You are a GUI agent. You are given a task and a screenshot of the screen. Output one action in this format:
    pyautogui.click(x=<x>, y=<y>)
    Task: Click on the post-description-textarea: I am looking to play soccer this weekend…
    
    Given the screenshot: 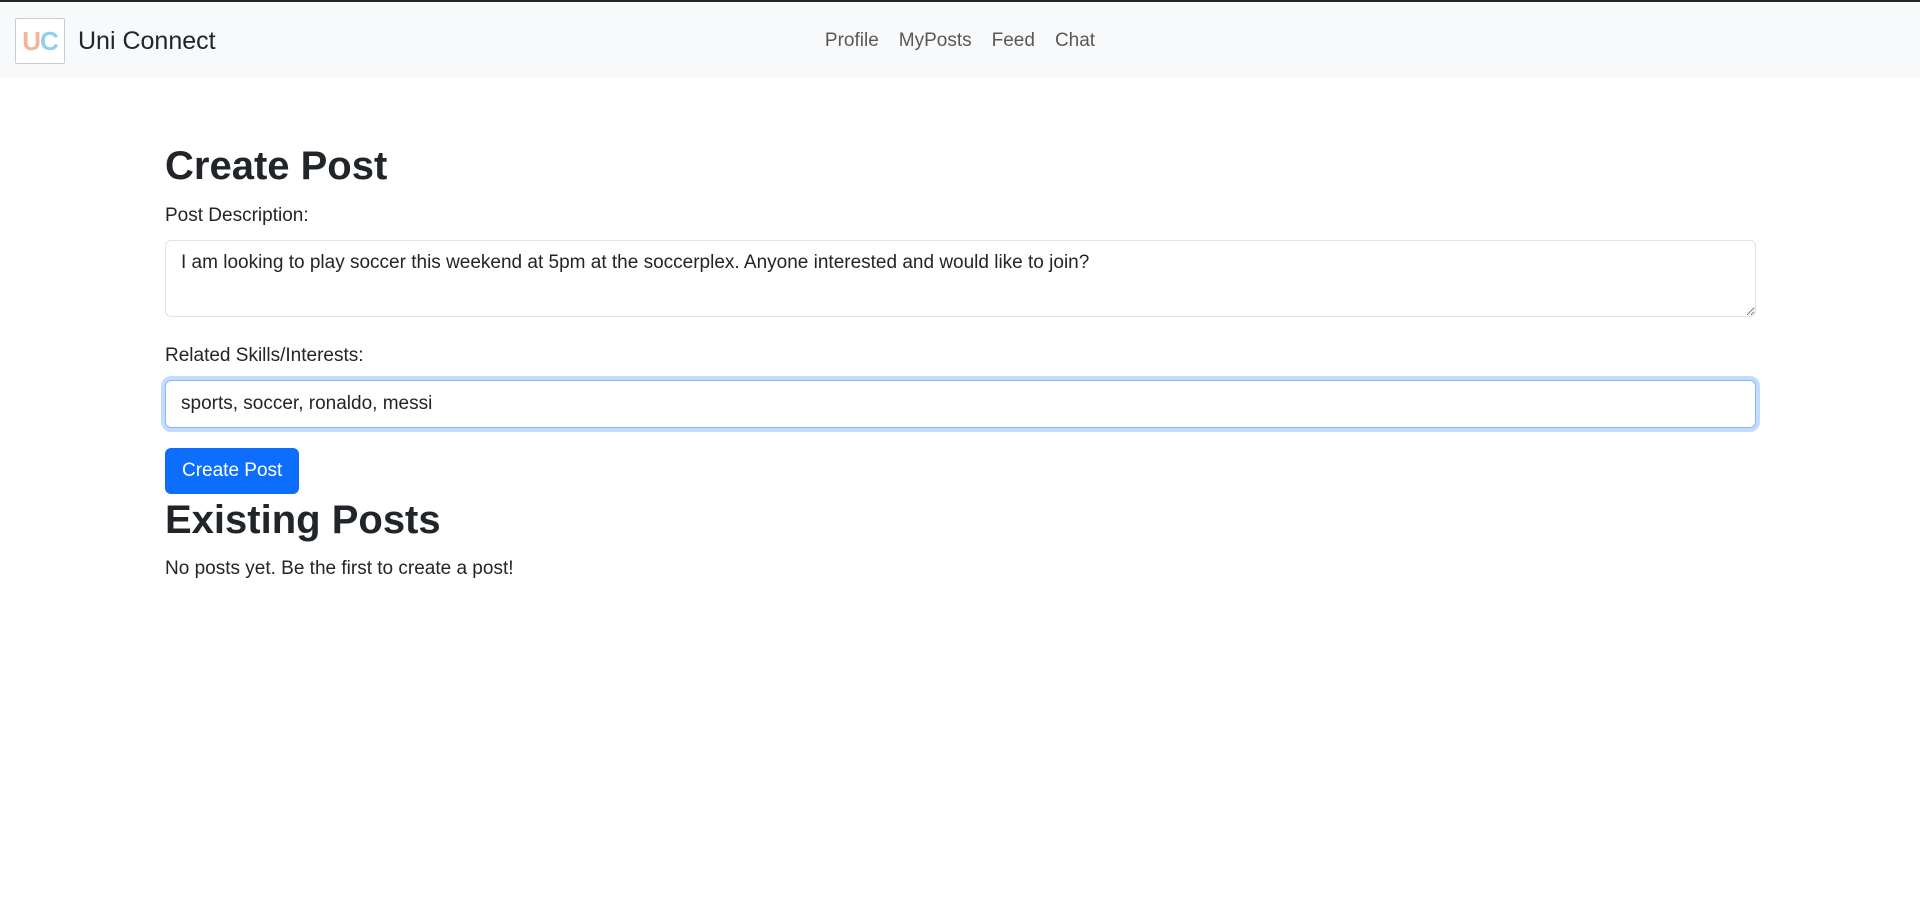 What is the action you would take?
    pyautogui.click(x=960, y=278)
    